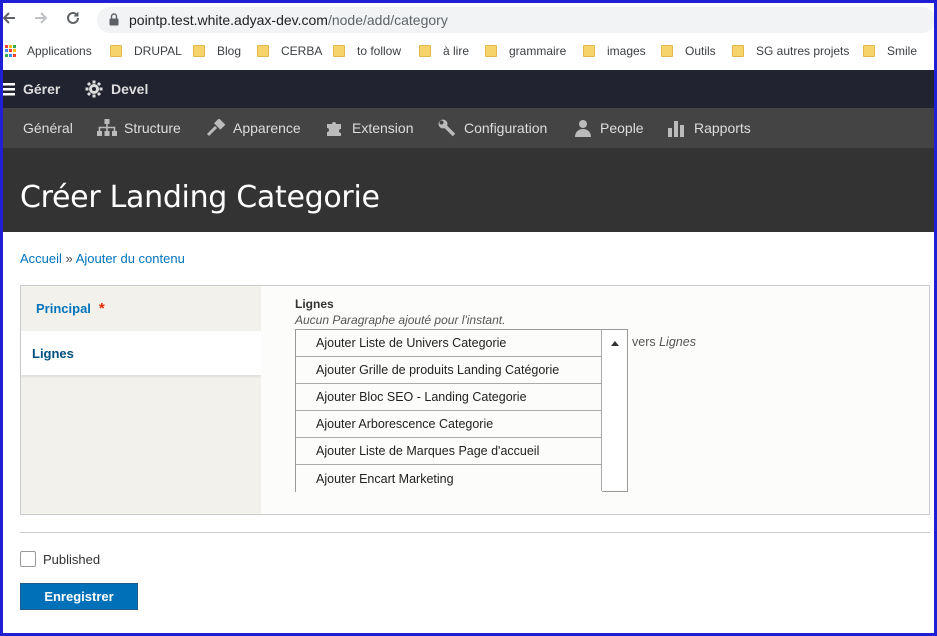 Image resolution: width=937 pixels, height=636 pixels. Describe the element at coordinates (468, 190) in the screenshot. I see `page-header: Créer Landing Categorie` at that location.